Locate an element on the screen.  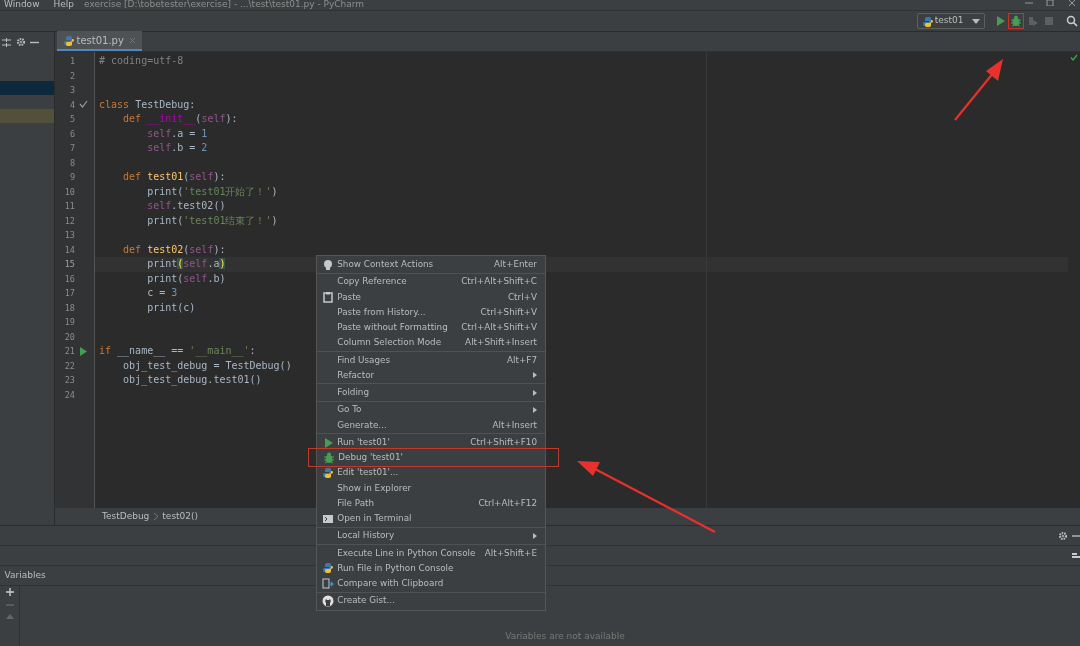
clipboard-icon is located at coordinates (328, 297).